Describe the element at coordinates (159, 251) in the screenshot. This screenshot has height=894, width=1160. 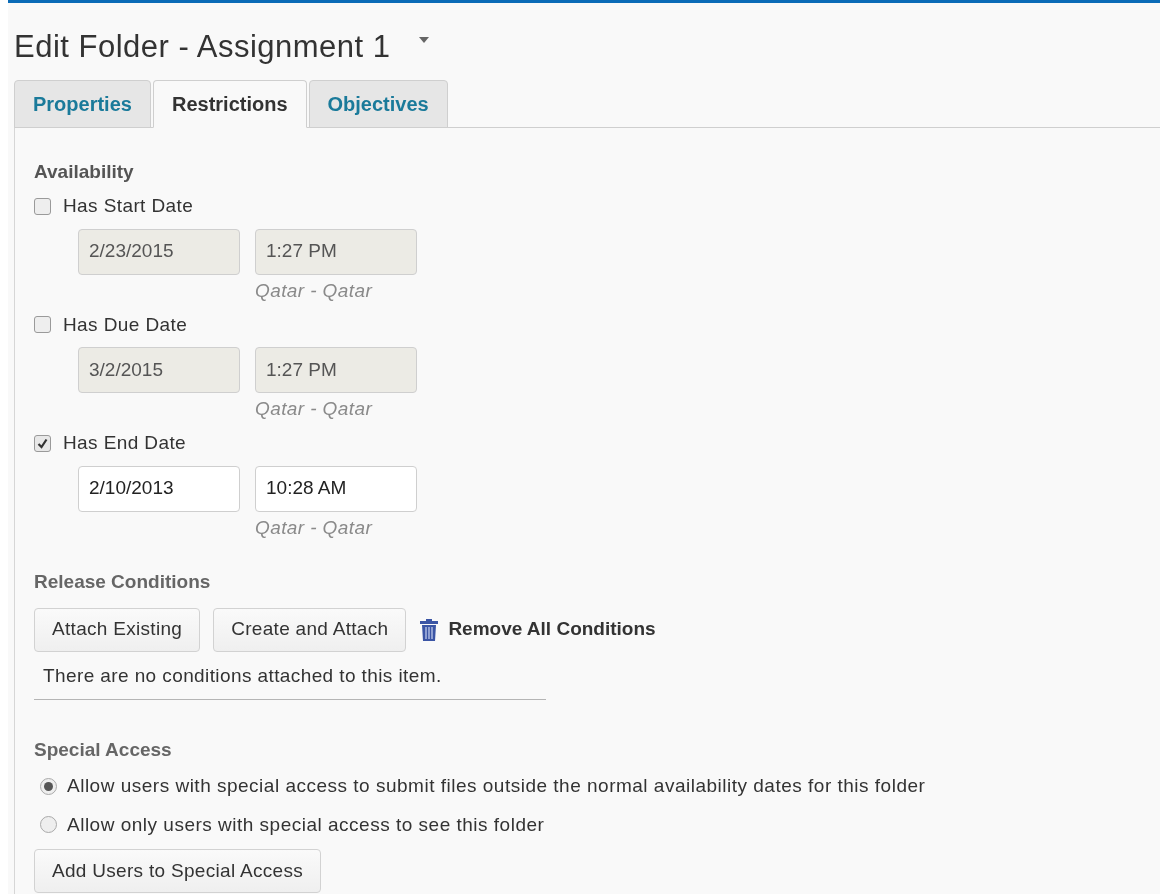
I see `input-field: 2/23/2015` at that location.